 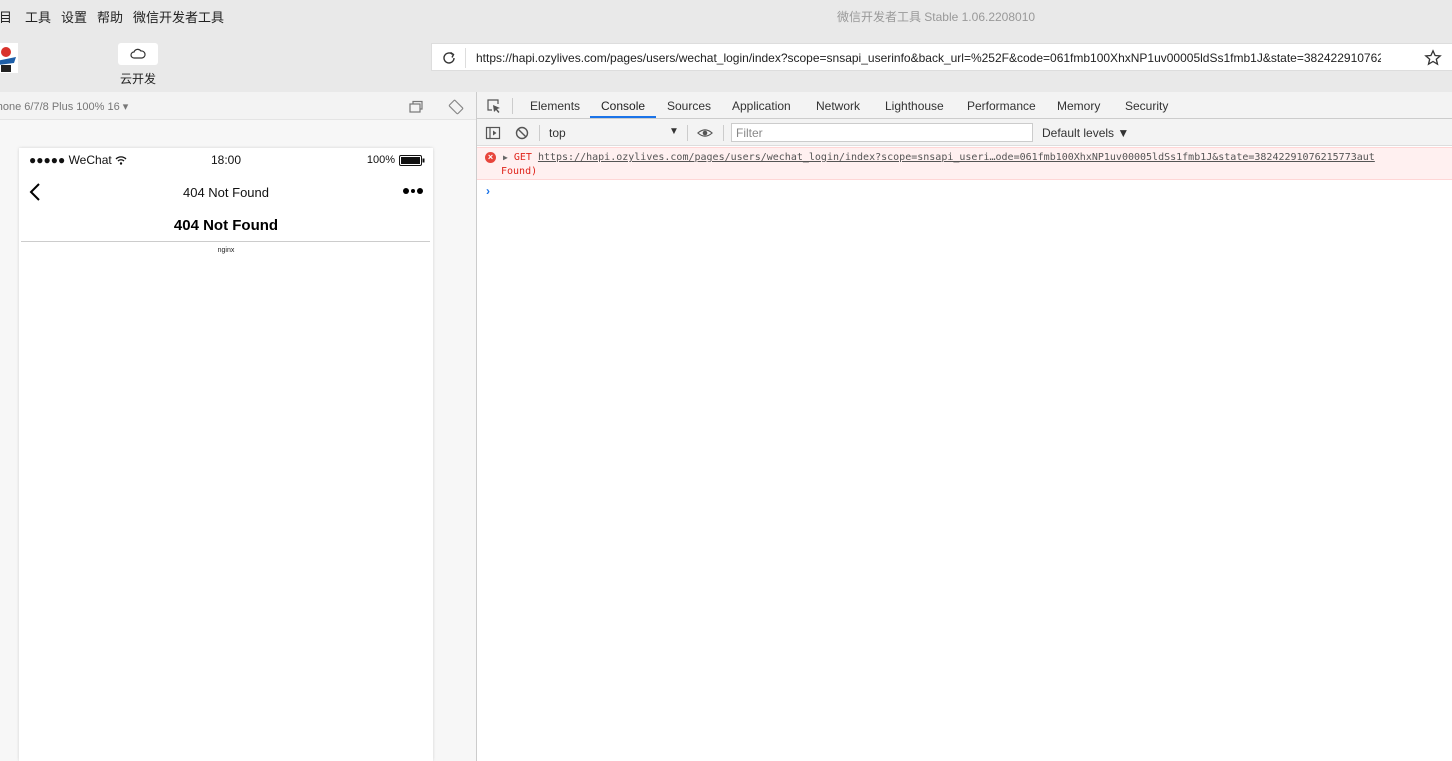 I want to click on rotate-icon, so click(x=456, y=107).